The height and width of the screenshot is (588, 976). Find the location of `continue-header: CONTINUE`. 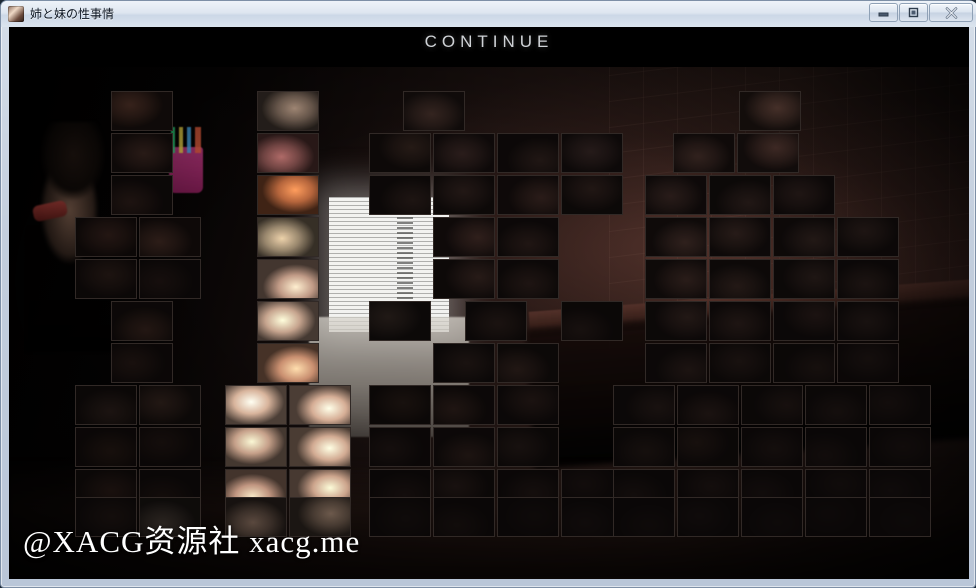

continue-header: CONTINUE is located at coordinates (489, 42).